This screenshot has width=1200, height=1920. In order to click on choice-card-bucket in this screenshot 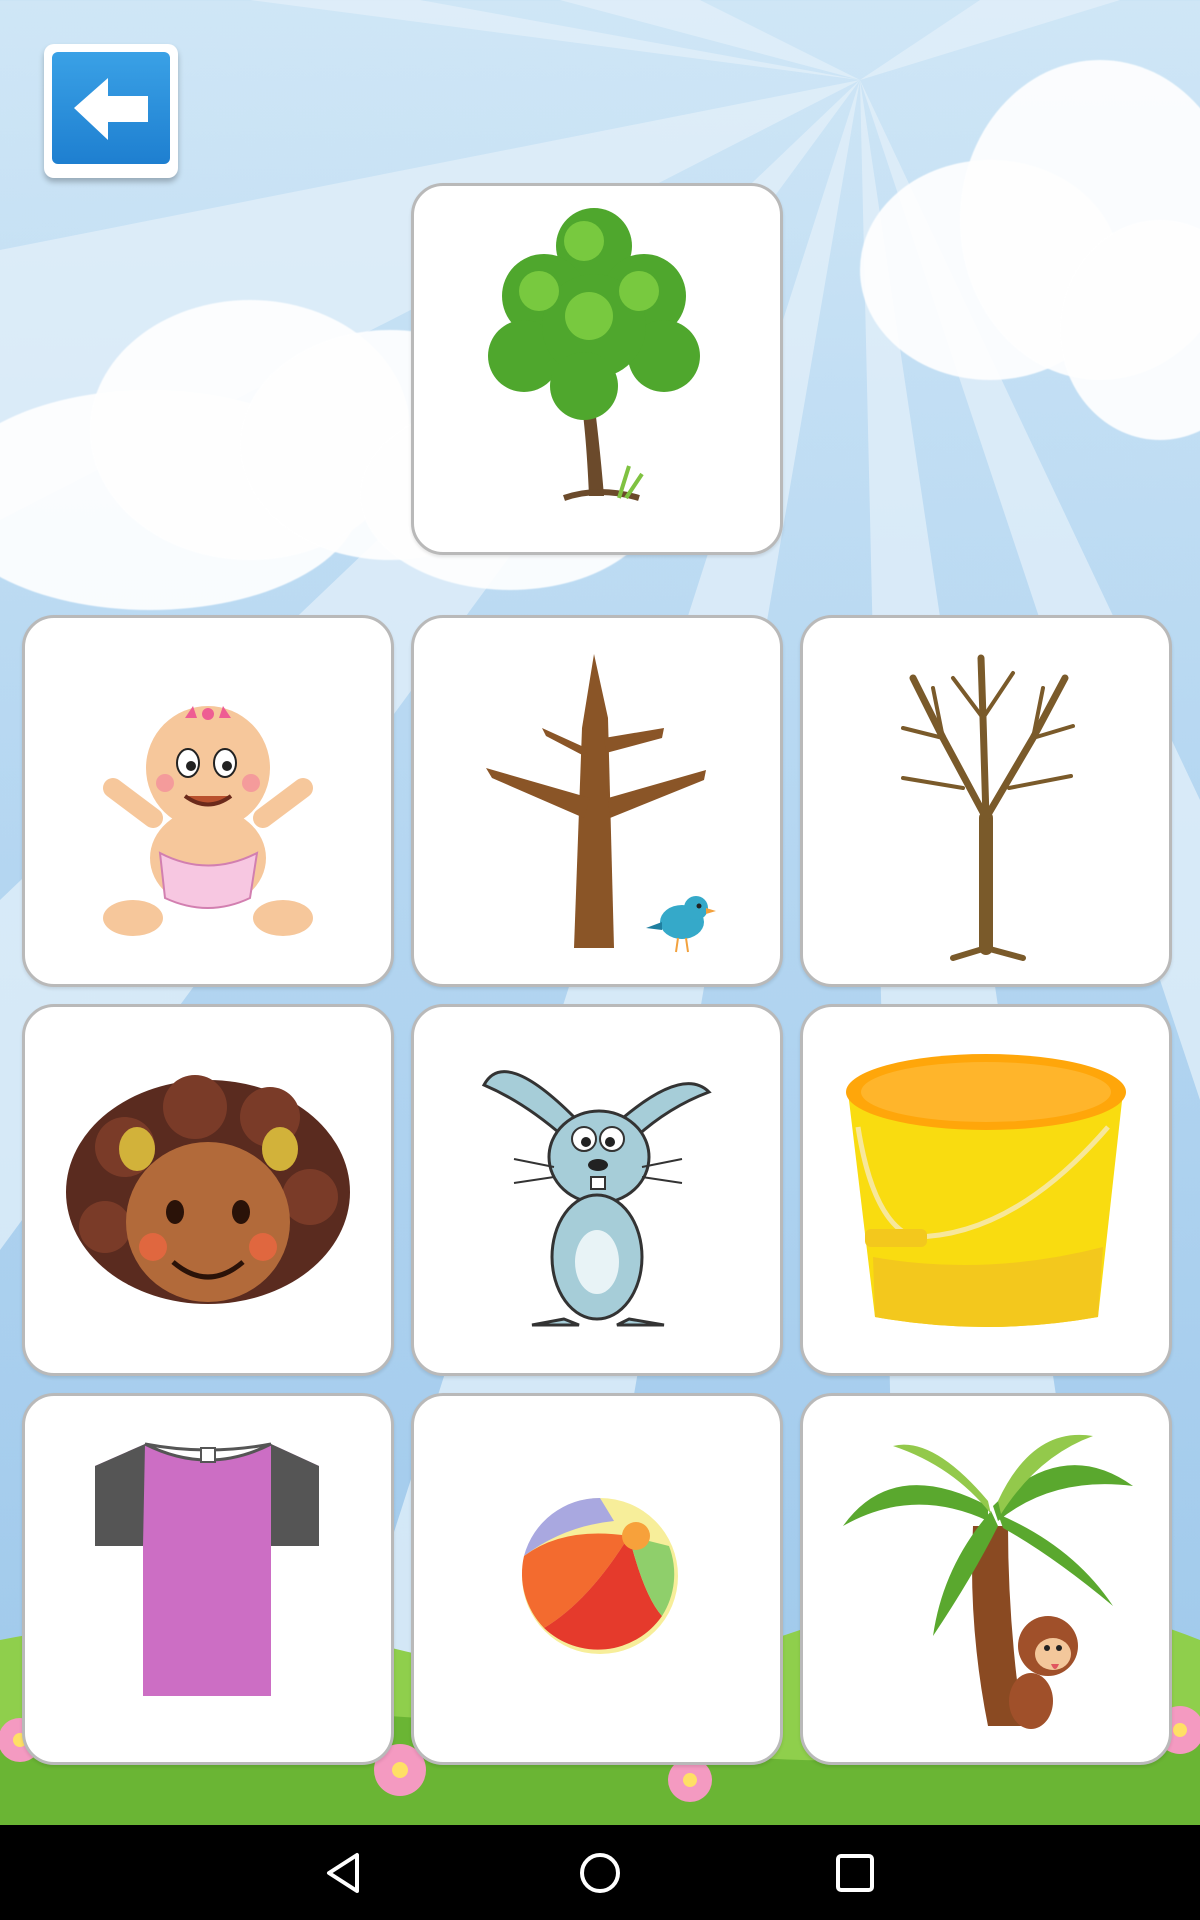, I will do `click(986, 1190)`.